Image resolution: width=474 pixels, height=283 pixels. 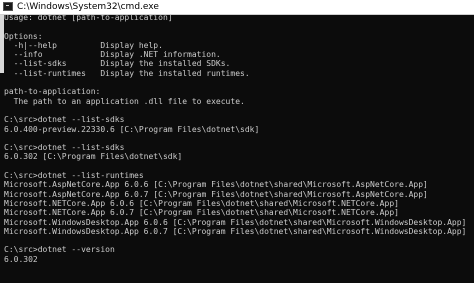 What do you see at coordinates (59, 250) in the screenshot?
I see `console-line: C:\src>dotnet --version` at bounding box center [59, 250].